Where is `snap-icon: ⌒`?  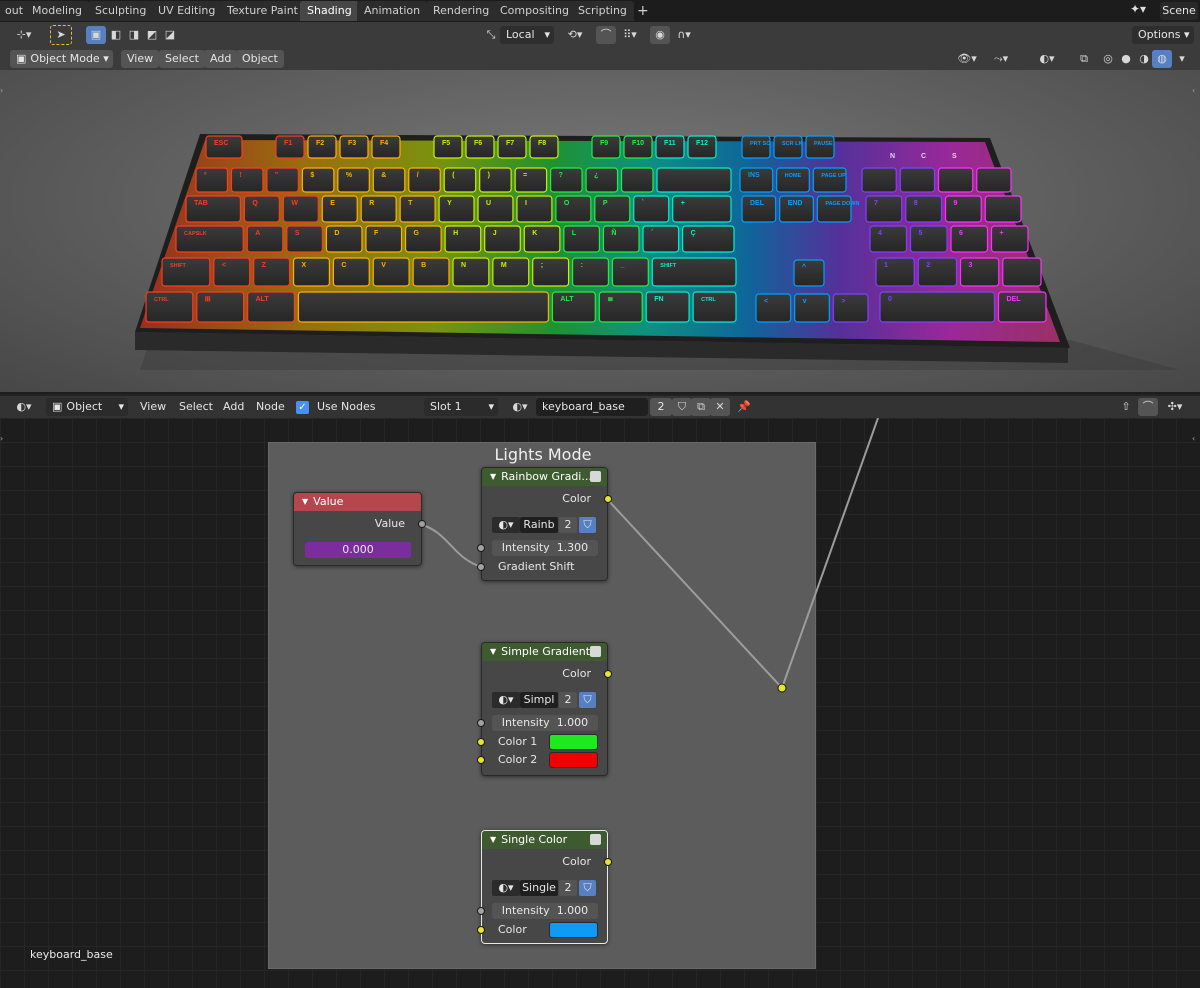 snap-icon: ⌒ is located at coordinates (606, 35).